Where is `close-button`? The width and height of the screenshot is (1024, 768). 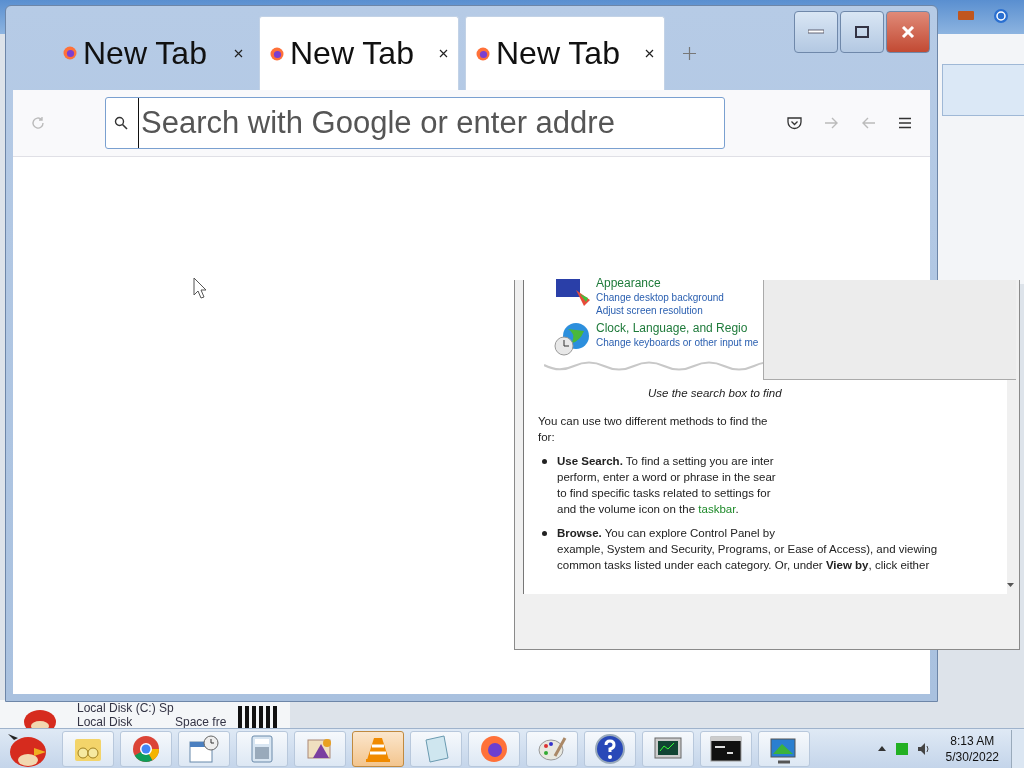
close-button is located at coordinates (908, 32).